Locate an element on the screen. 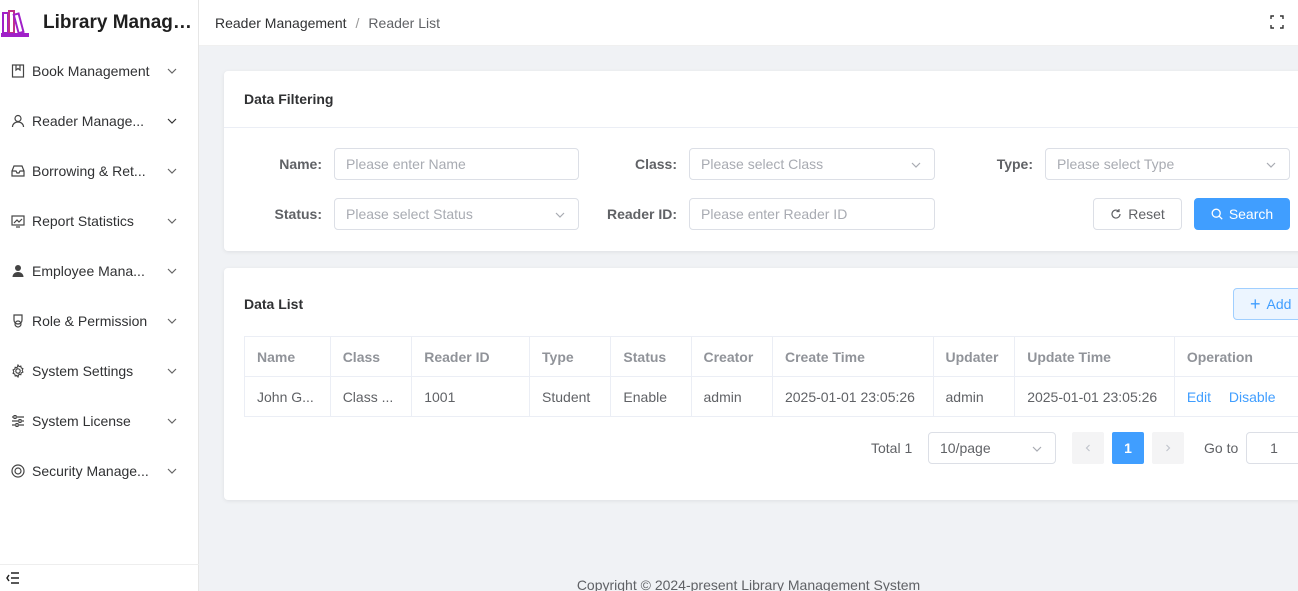 This screenshot has height=591, width=1298. status-select-placeholder: Please select Status is located at coordinates (409, 214).